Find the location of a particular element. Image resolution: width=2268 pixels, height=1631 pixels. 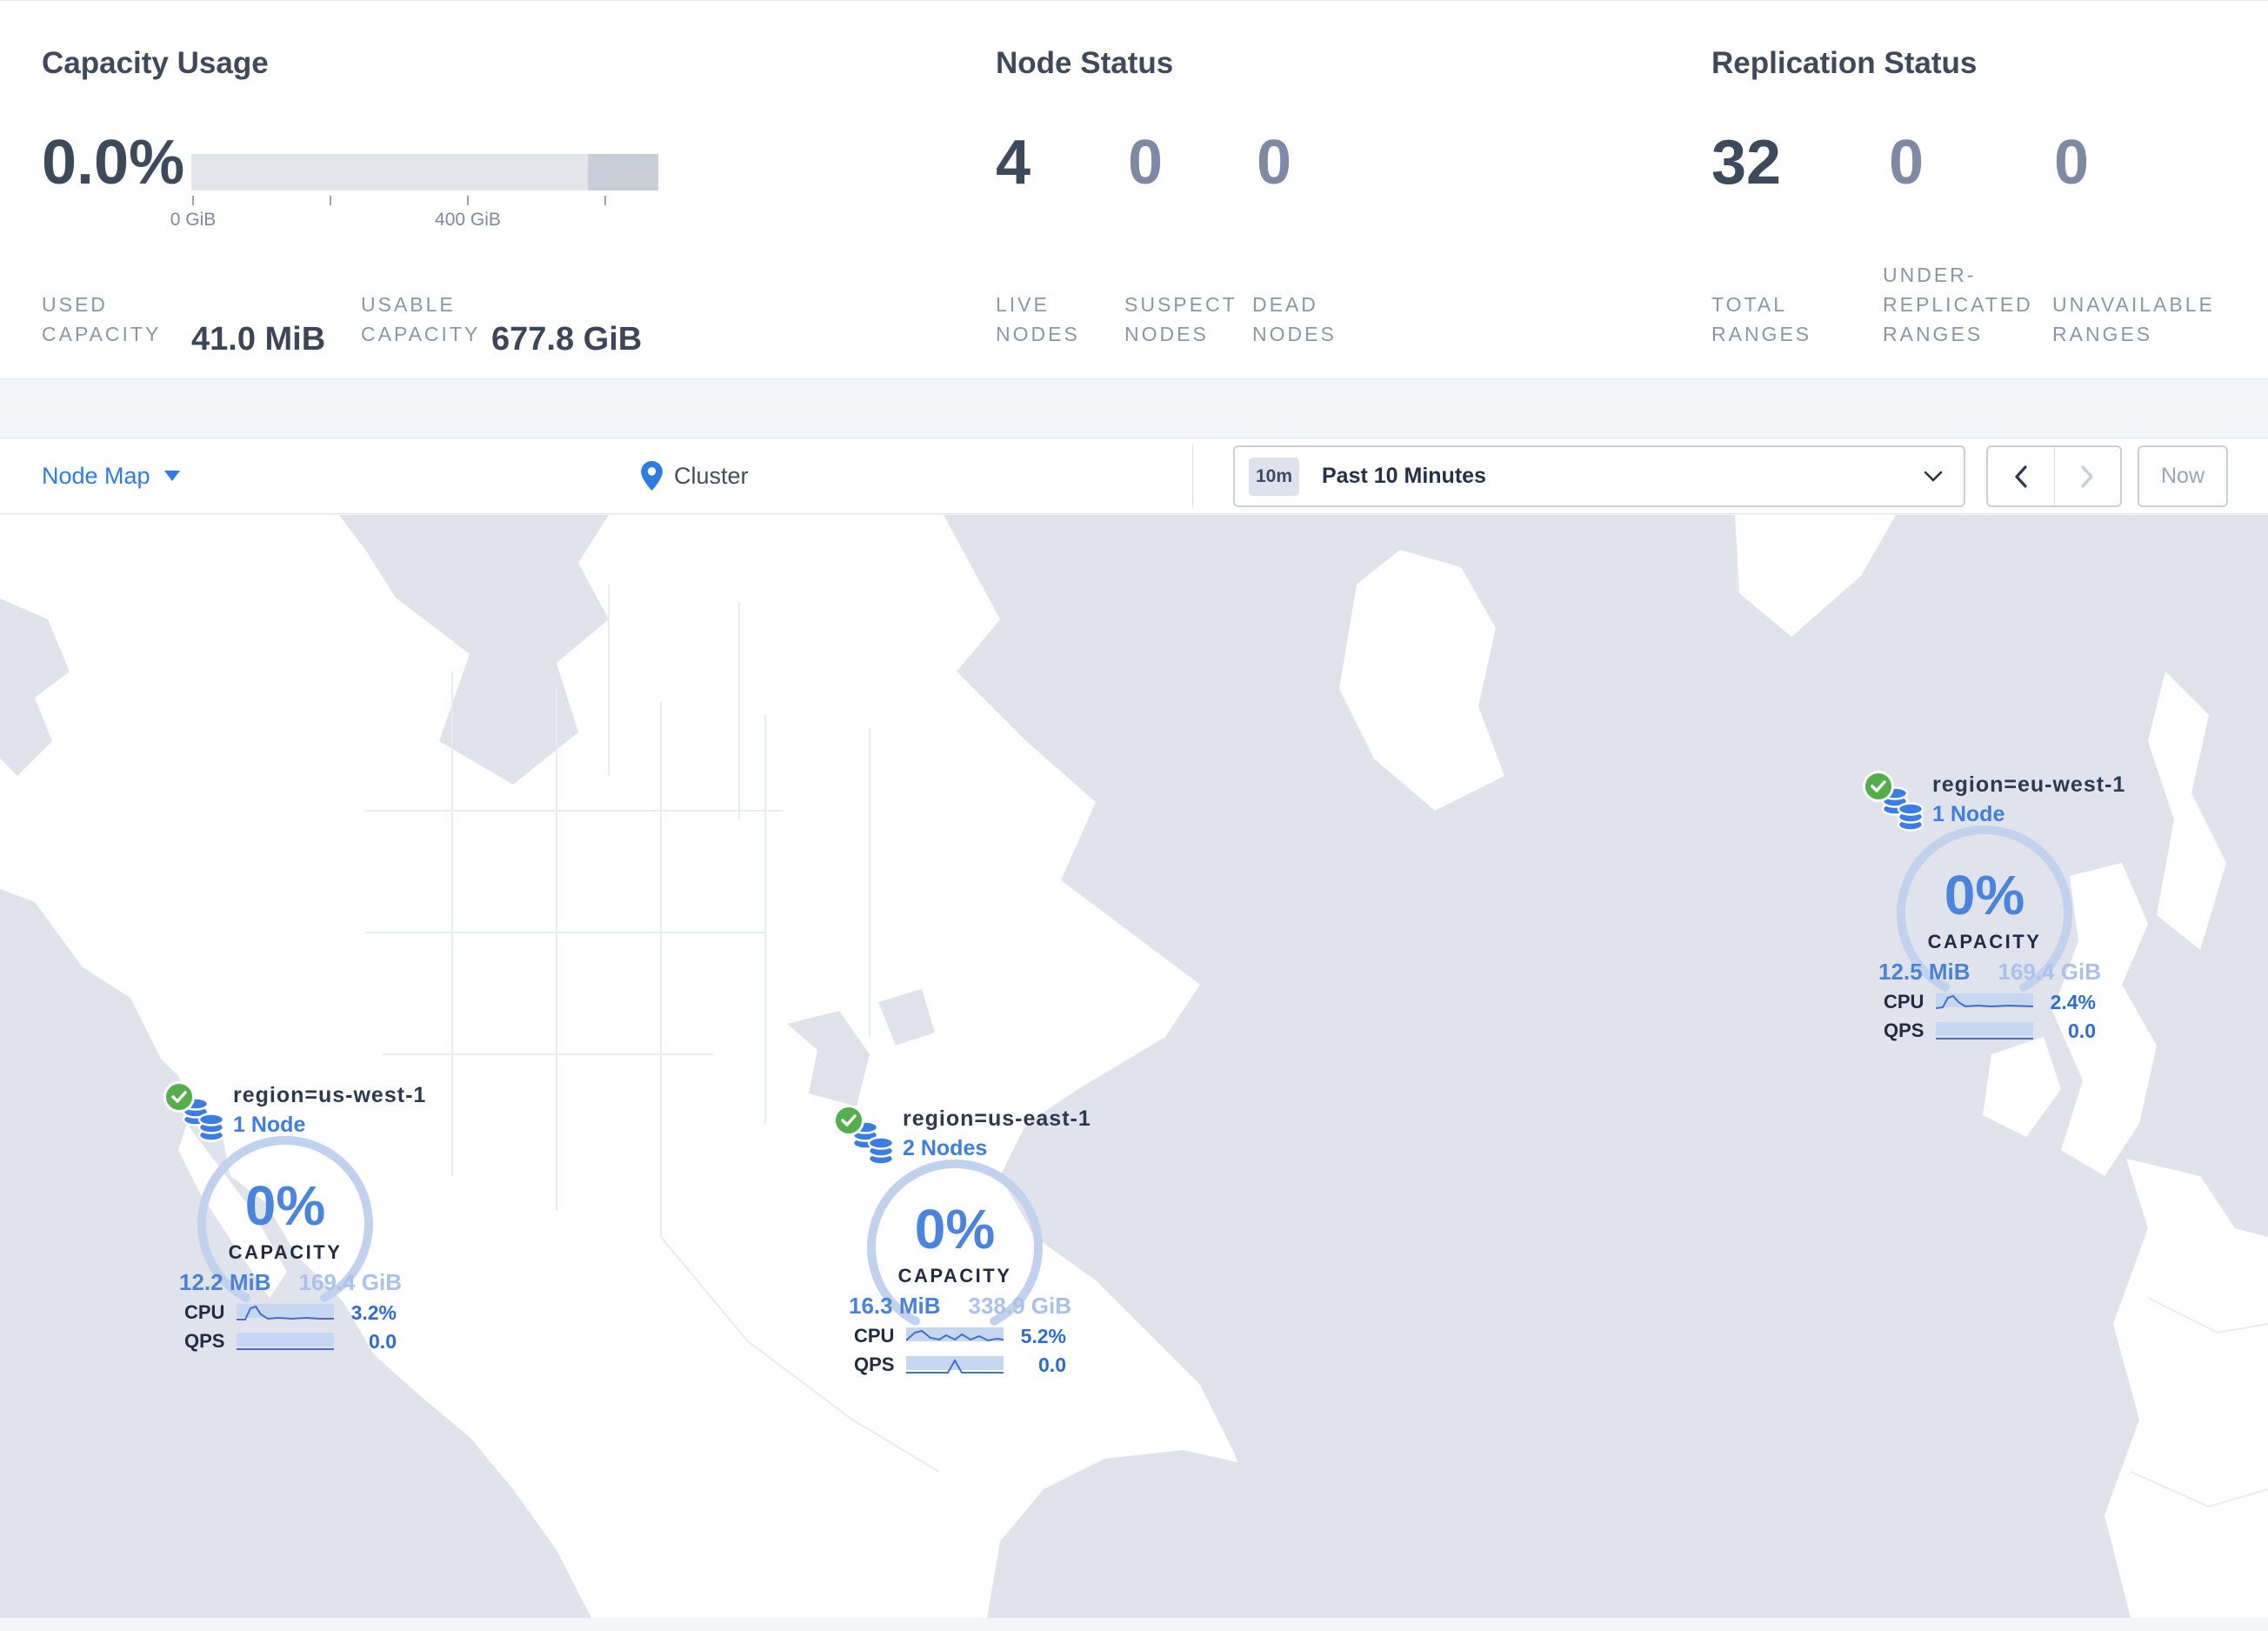

now-button-label: Now is located at coordinates (2182, 476).